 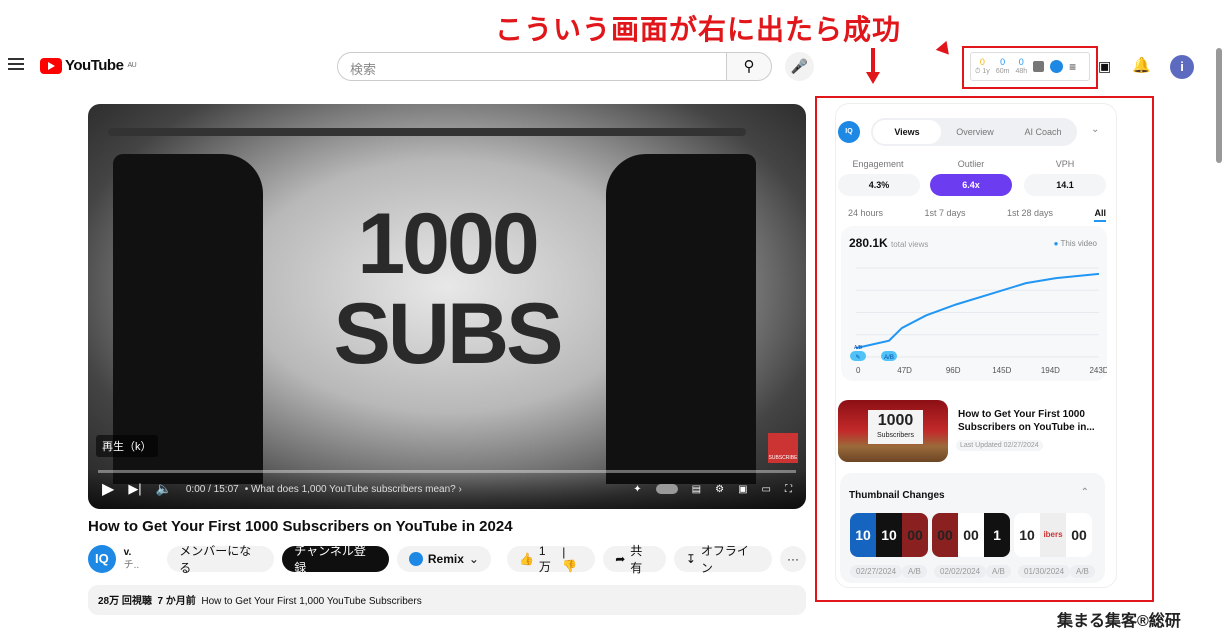 What do you see at coordinates (858, 370) in the screenshot?
I see `x-tick-label: 0` at bounding box center [858, 370].